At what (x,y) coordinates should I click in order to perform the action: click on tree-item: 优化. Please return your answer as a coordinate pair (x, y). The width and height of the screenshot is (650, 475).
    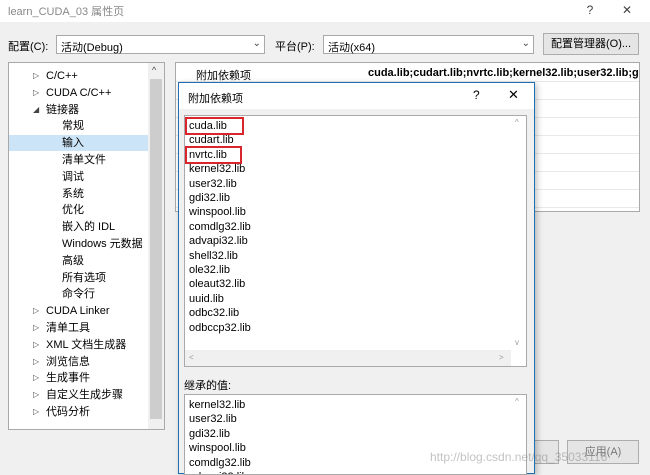
    Looking at the image, I should click on (79, 210).